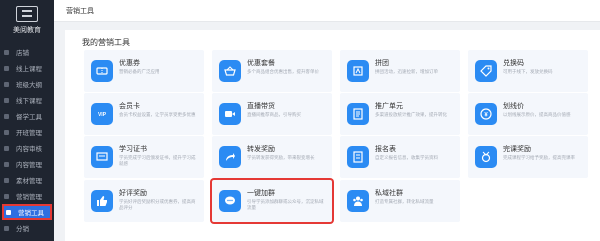  I want to click on sidebar-item-label: 线上课程, so click(29, 69).